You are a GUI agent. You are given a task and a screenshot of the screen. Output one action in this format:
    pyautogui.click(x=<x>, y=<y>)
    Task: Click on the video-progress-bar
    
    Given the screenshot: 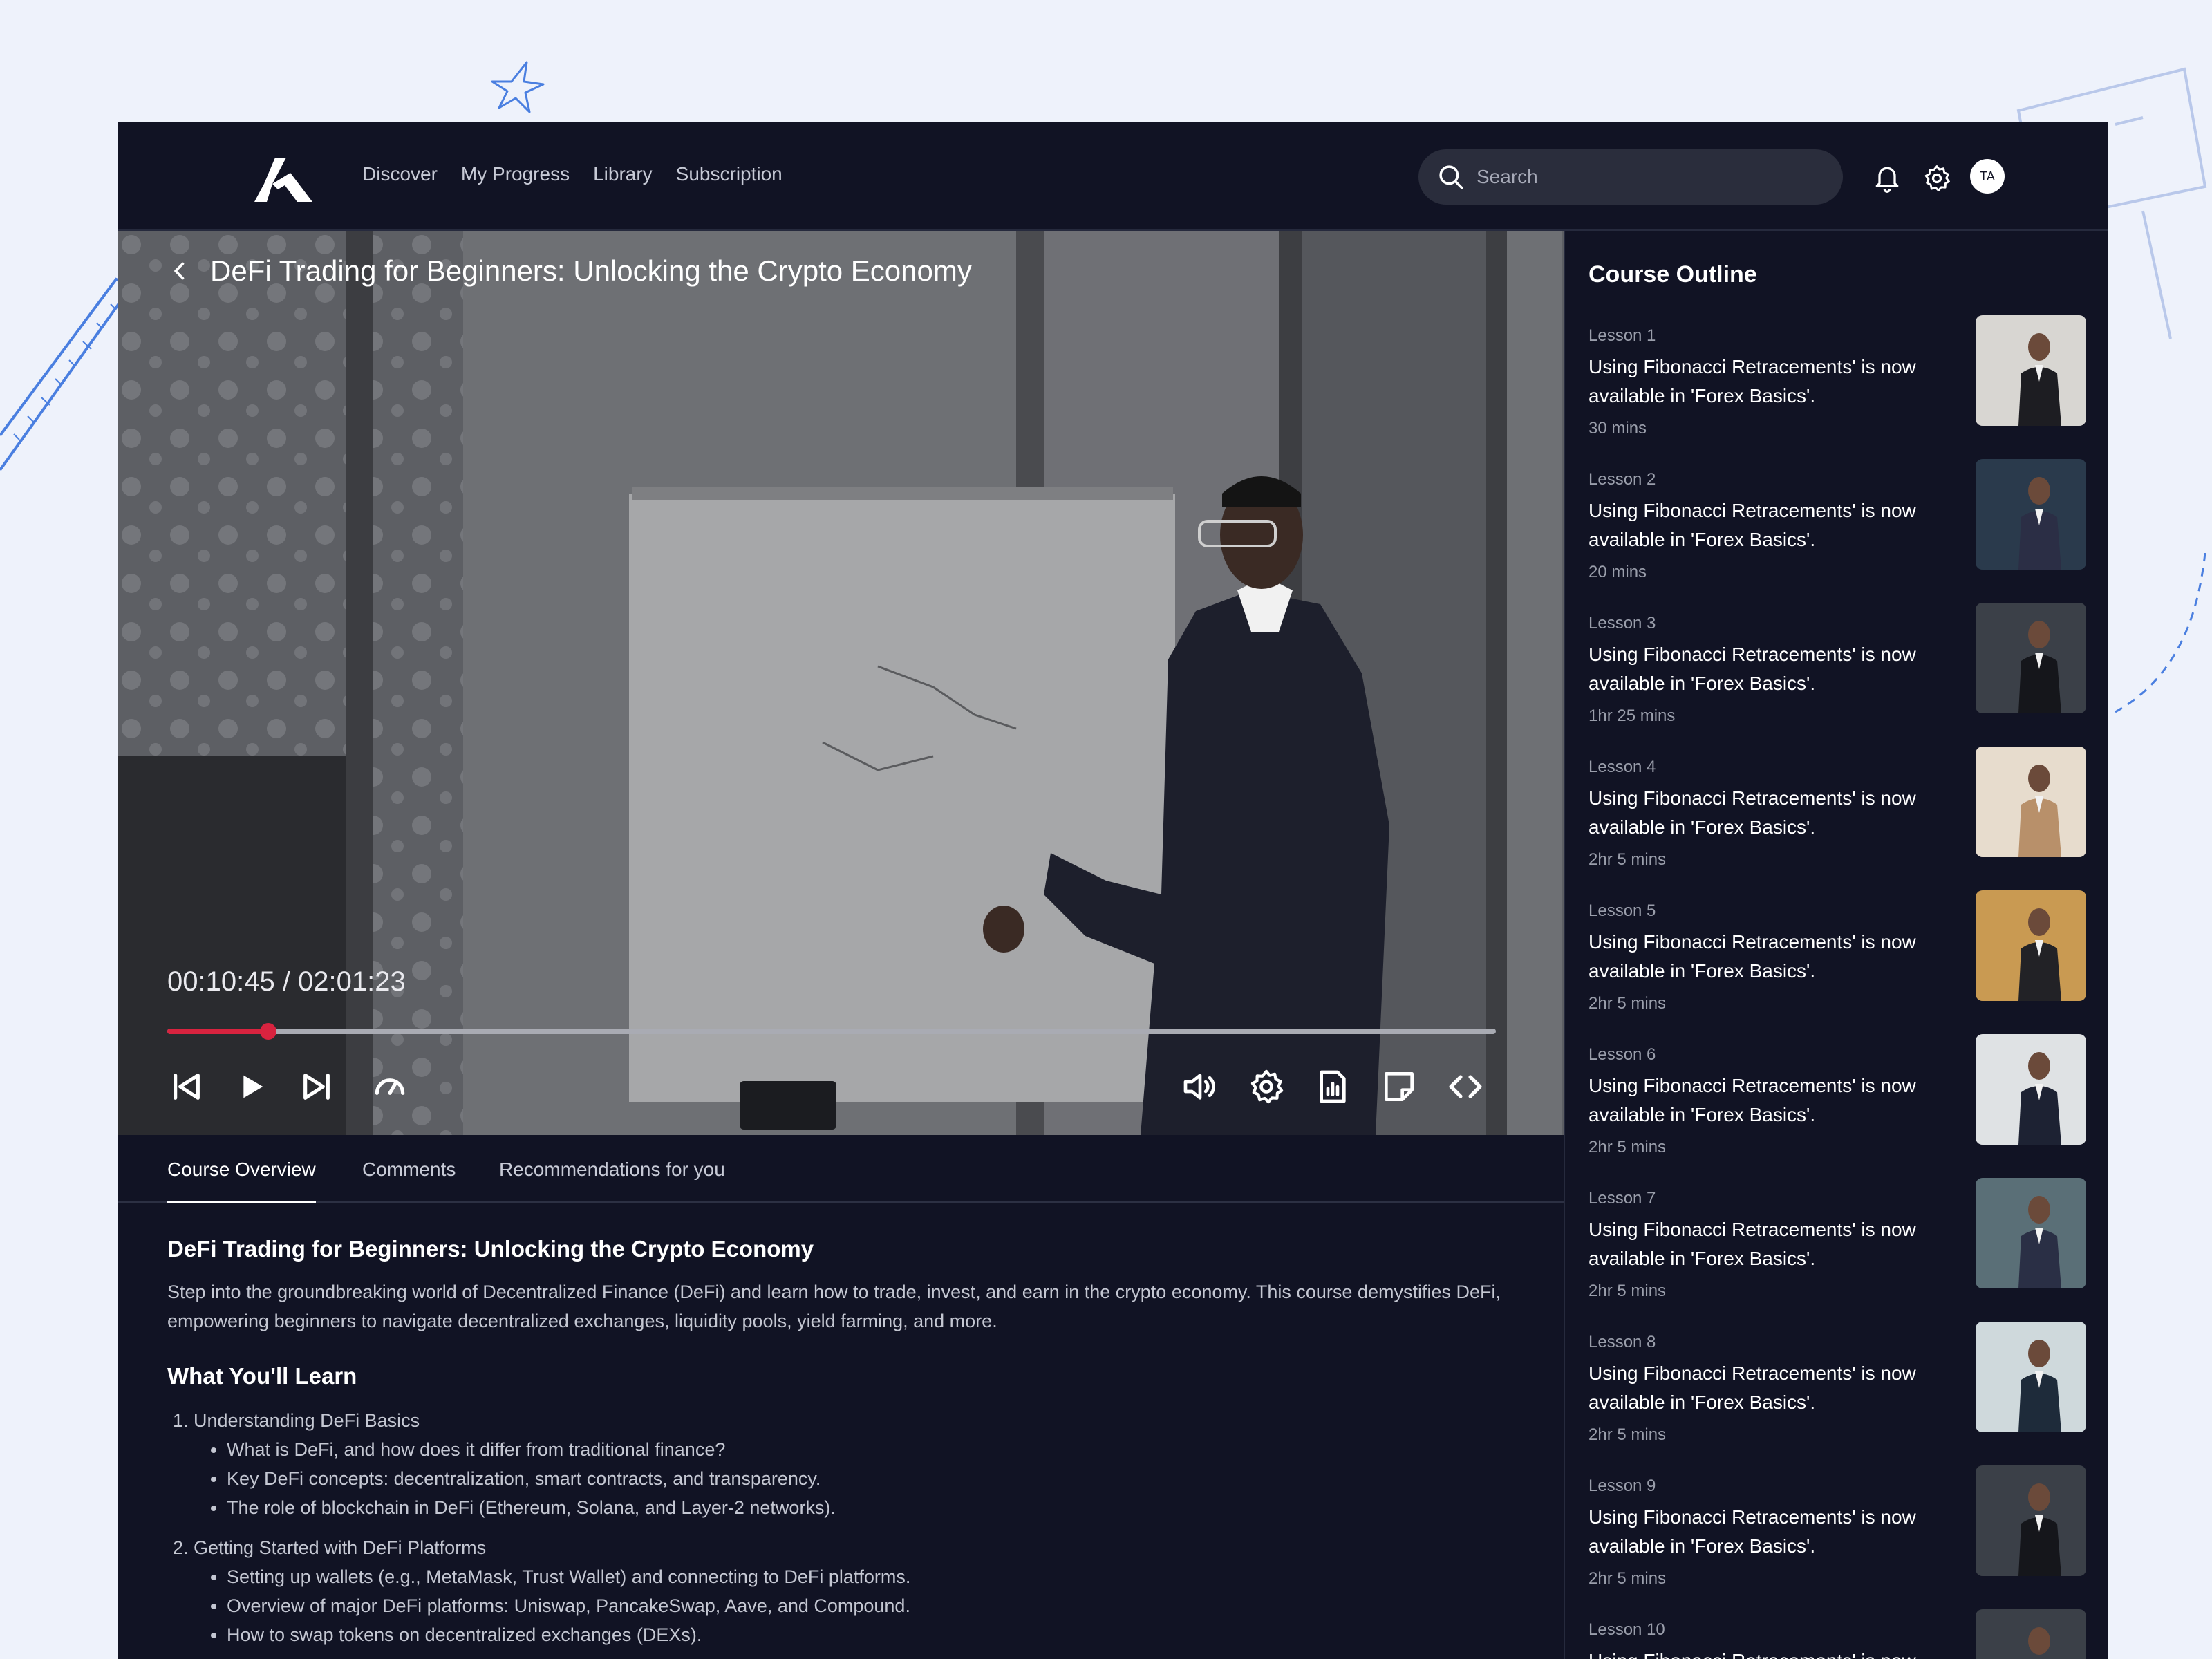 What is the action you would take?
    pyautogui.click(x=831, y=1031)
    